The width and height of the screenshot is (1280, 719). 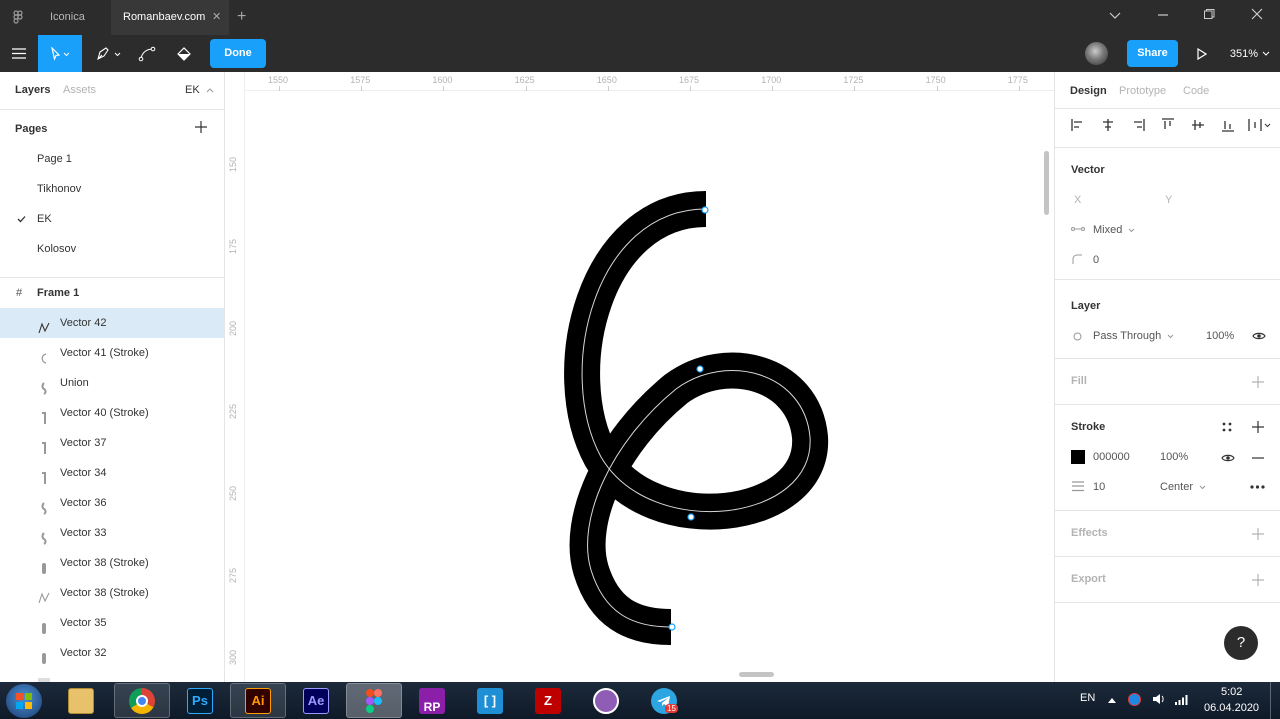 I want to click on horizontal-scrollbar, so click(x=756, y=674).